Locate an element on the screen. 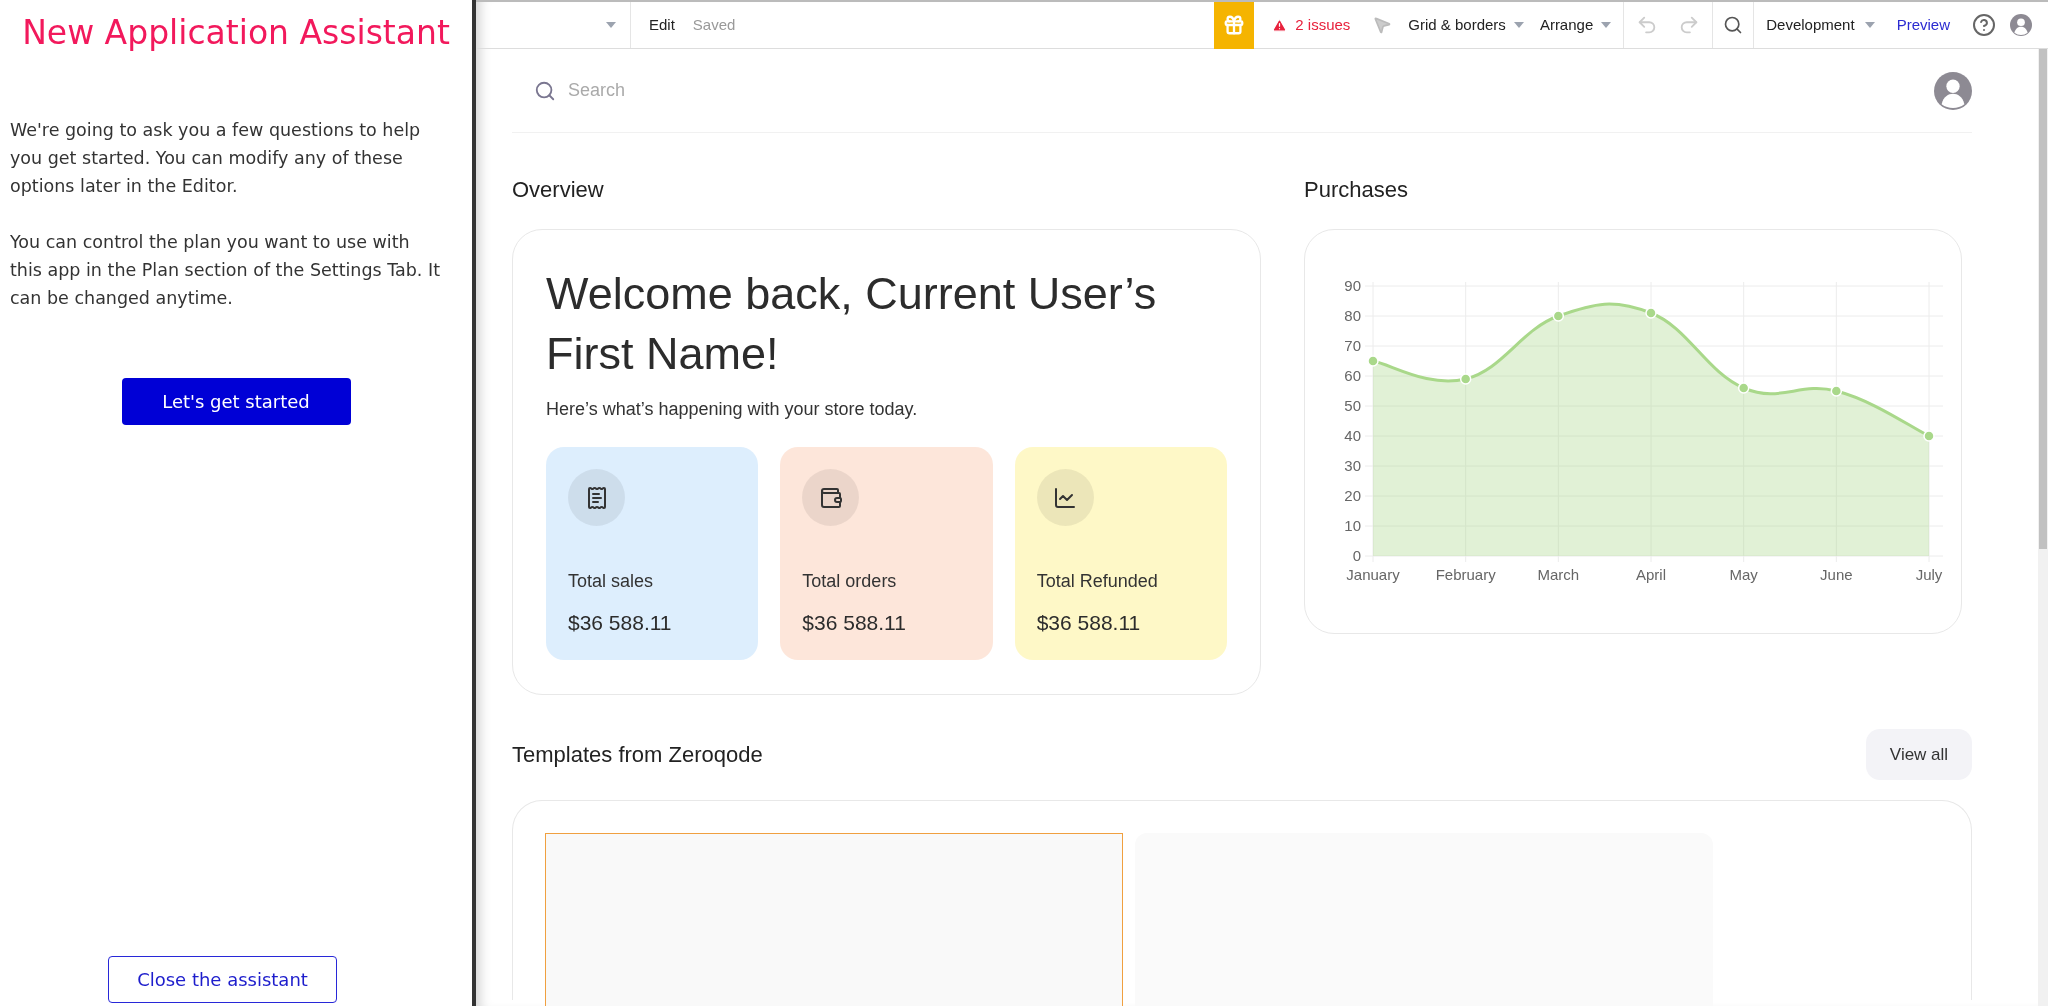 The width and height of the screenshot is (2048, 1006). wallet-icon is located at coordinates (830, 497).